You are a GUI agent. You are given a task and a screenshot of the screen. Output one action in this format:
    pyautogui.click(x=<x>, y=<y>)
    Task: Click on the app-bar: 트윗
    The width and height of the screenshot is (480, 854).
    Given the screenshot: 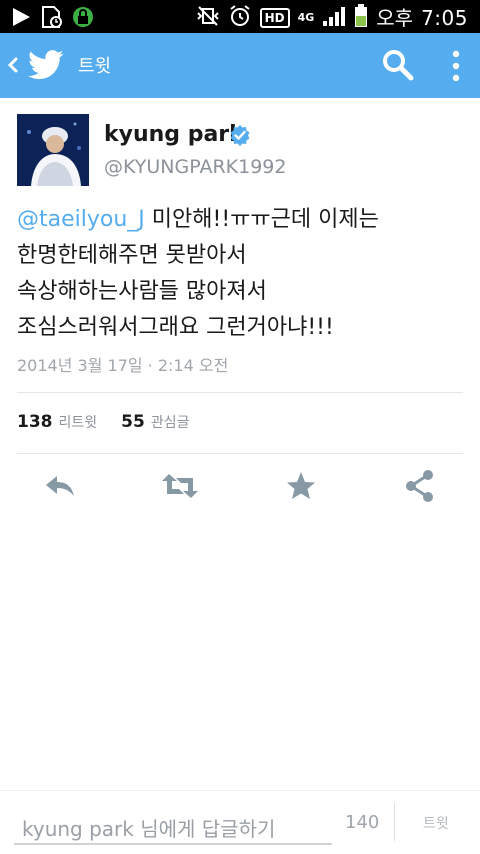 What is the action you would take?
    pyautogui.click(x=240, y=65)
    